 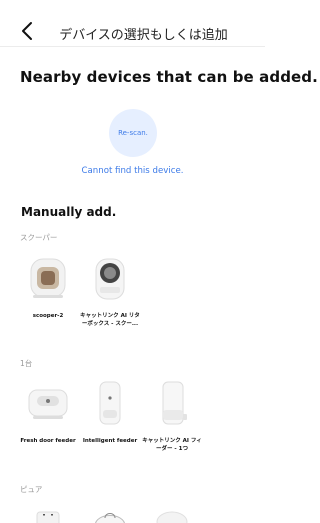 What do you see at coordinates (31, 489) in the screenshot?
I see `category-label-pure: ピュア` at bounding box center [31, 489].